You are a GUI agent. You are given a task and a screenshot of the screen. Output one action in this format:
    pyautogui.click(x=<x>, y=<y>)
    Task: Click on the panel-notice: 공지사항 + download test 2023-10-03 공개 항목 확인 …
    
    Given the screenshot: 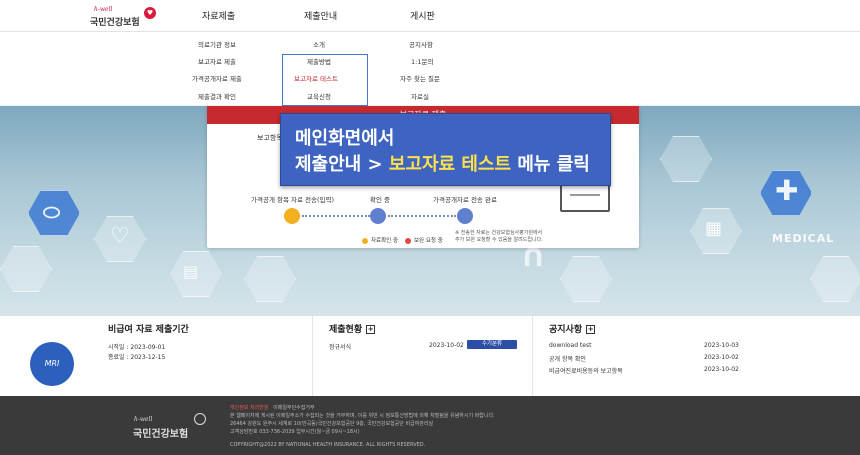 What is the action you would take?
    pyautogui.click(x=642, y=356)
    